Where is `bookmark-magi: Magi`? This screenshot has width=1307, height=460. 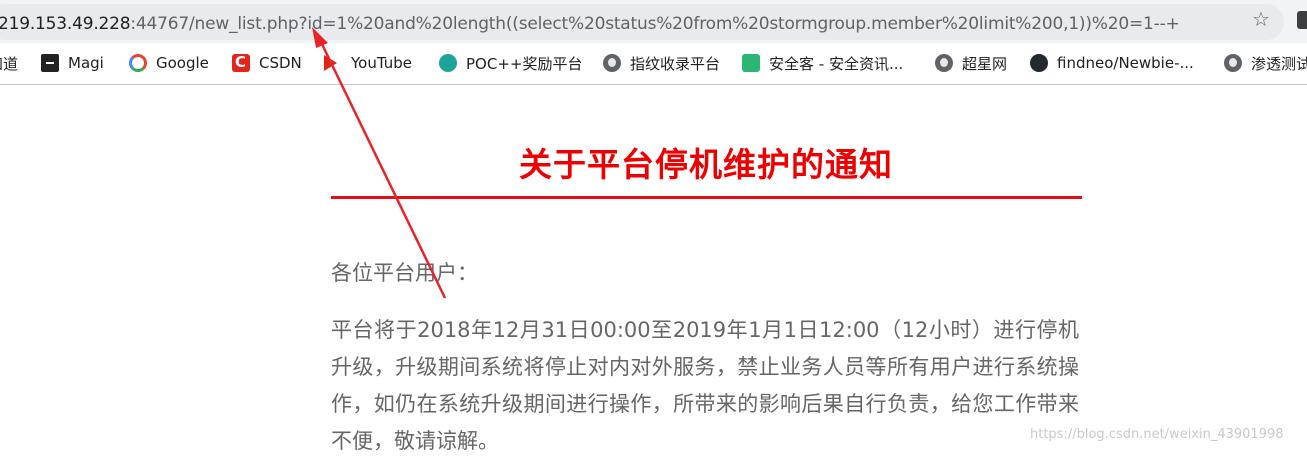
bookmark-magi: Magi is located at coordinates (72, 63).